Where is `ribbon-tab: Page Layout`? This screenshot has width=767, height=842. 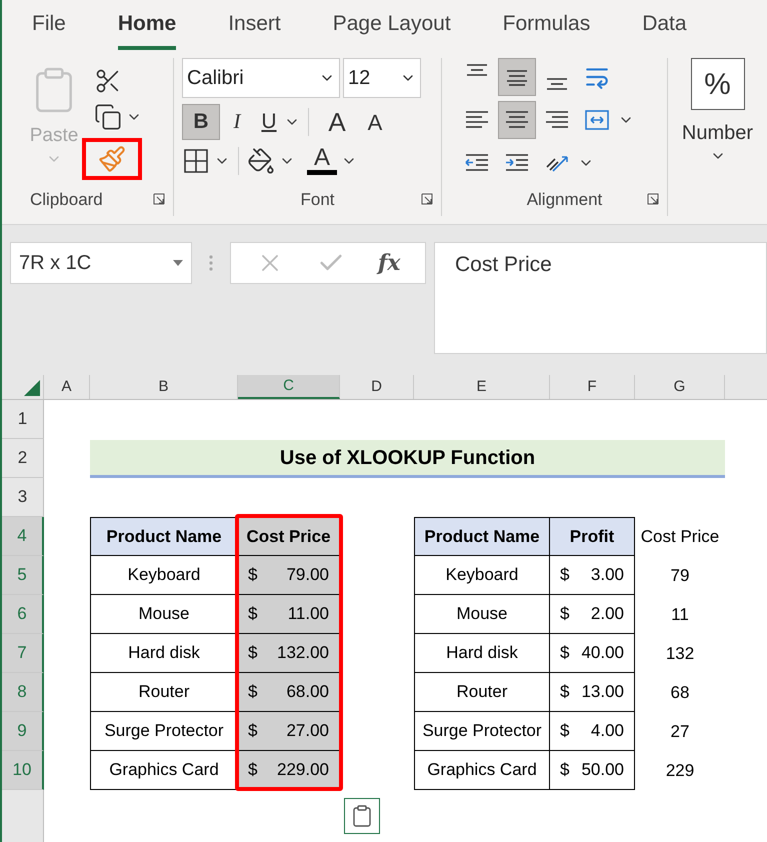
ribbon-tab: Page Layout is located at coordinates (391, 26).